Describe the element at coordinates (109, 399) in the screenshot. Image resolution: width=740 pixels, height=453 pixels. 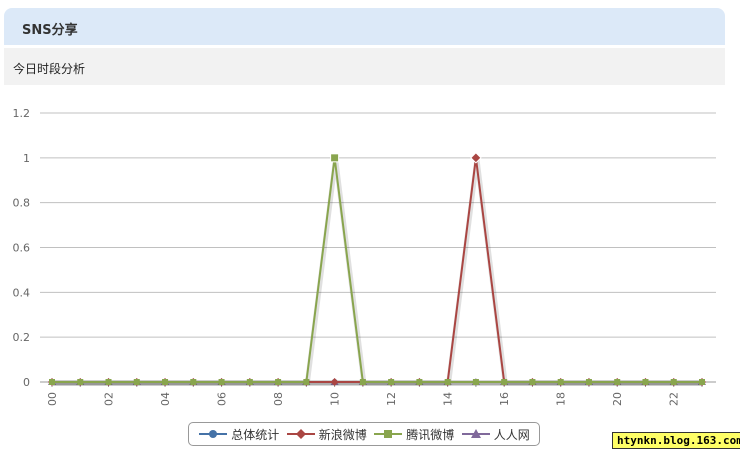
I see `x-tick-label: 02` at that location.